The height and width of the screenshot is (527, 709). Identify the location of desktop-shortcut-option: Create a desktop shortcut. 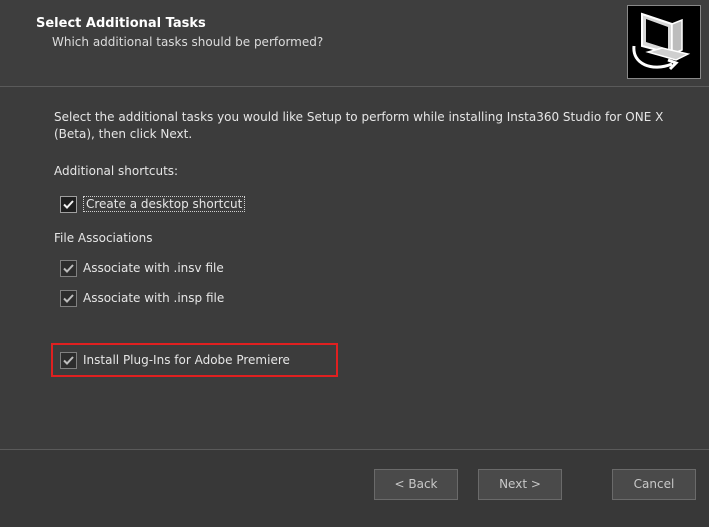
(153, 204).